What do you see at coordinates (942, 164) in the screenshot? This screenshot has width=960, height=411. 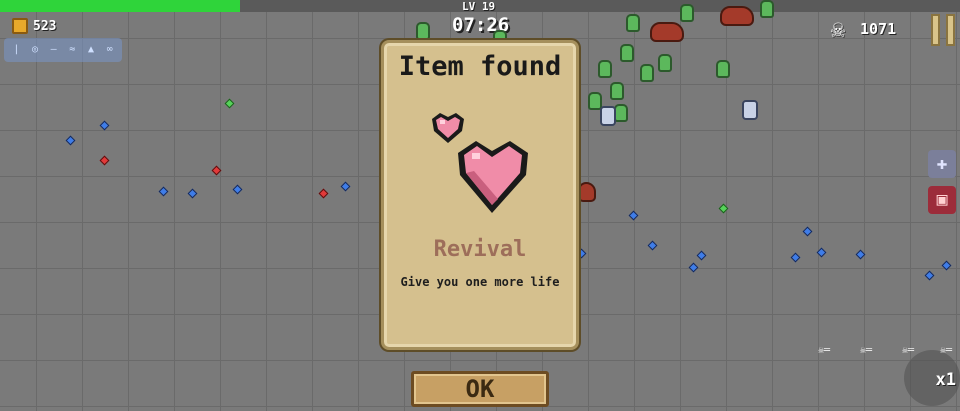 I see `shop-button: ✚` at bounding box center [942, 164].